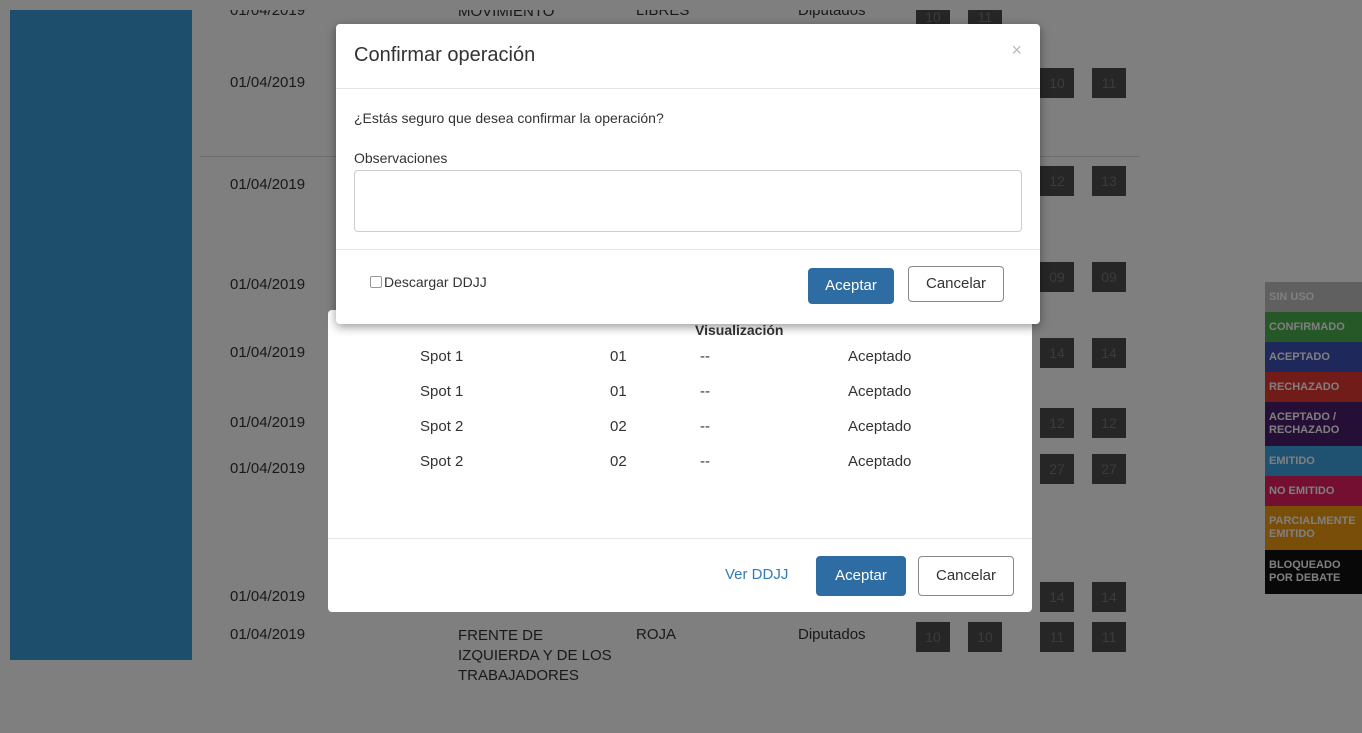 Image resolution: width=1362 pixels, height=733 pixels. What do you see at coordinates (688, 88) in the screenshot?
I see `modal-header-divider` at bounding box center [688, 88].